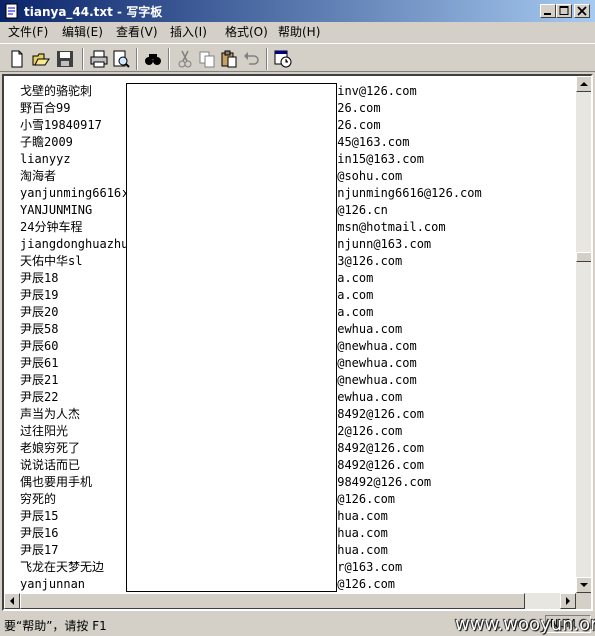 This screenshot has width=595, height=636. What do you see at coordinates (583, 601) in the screenshot?
I see `scroll-corner` at bounding box center [583, 601].